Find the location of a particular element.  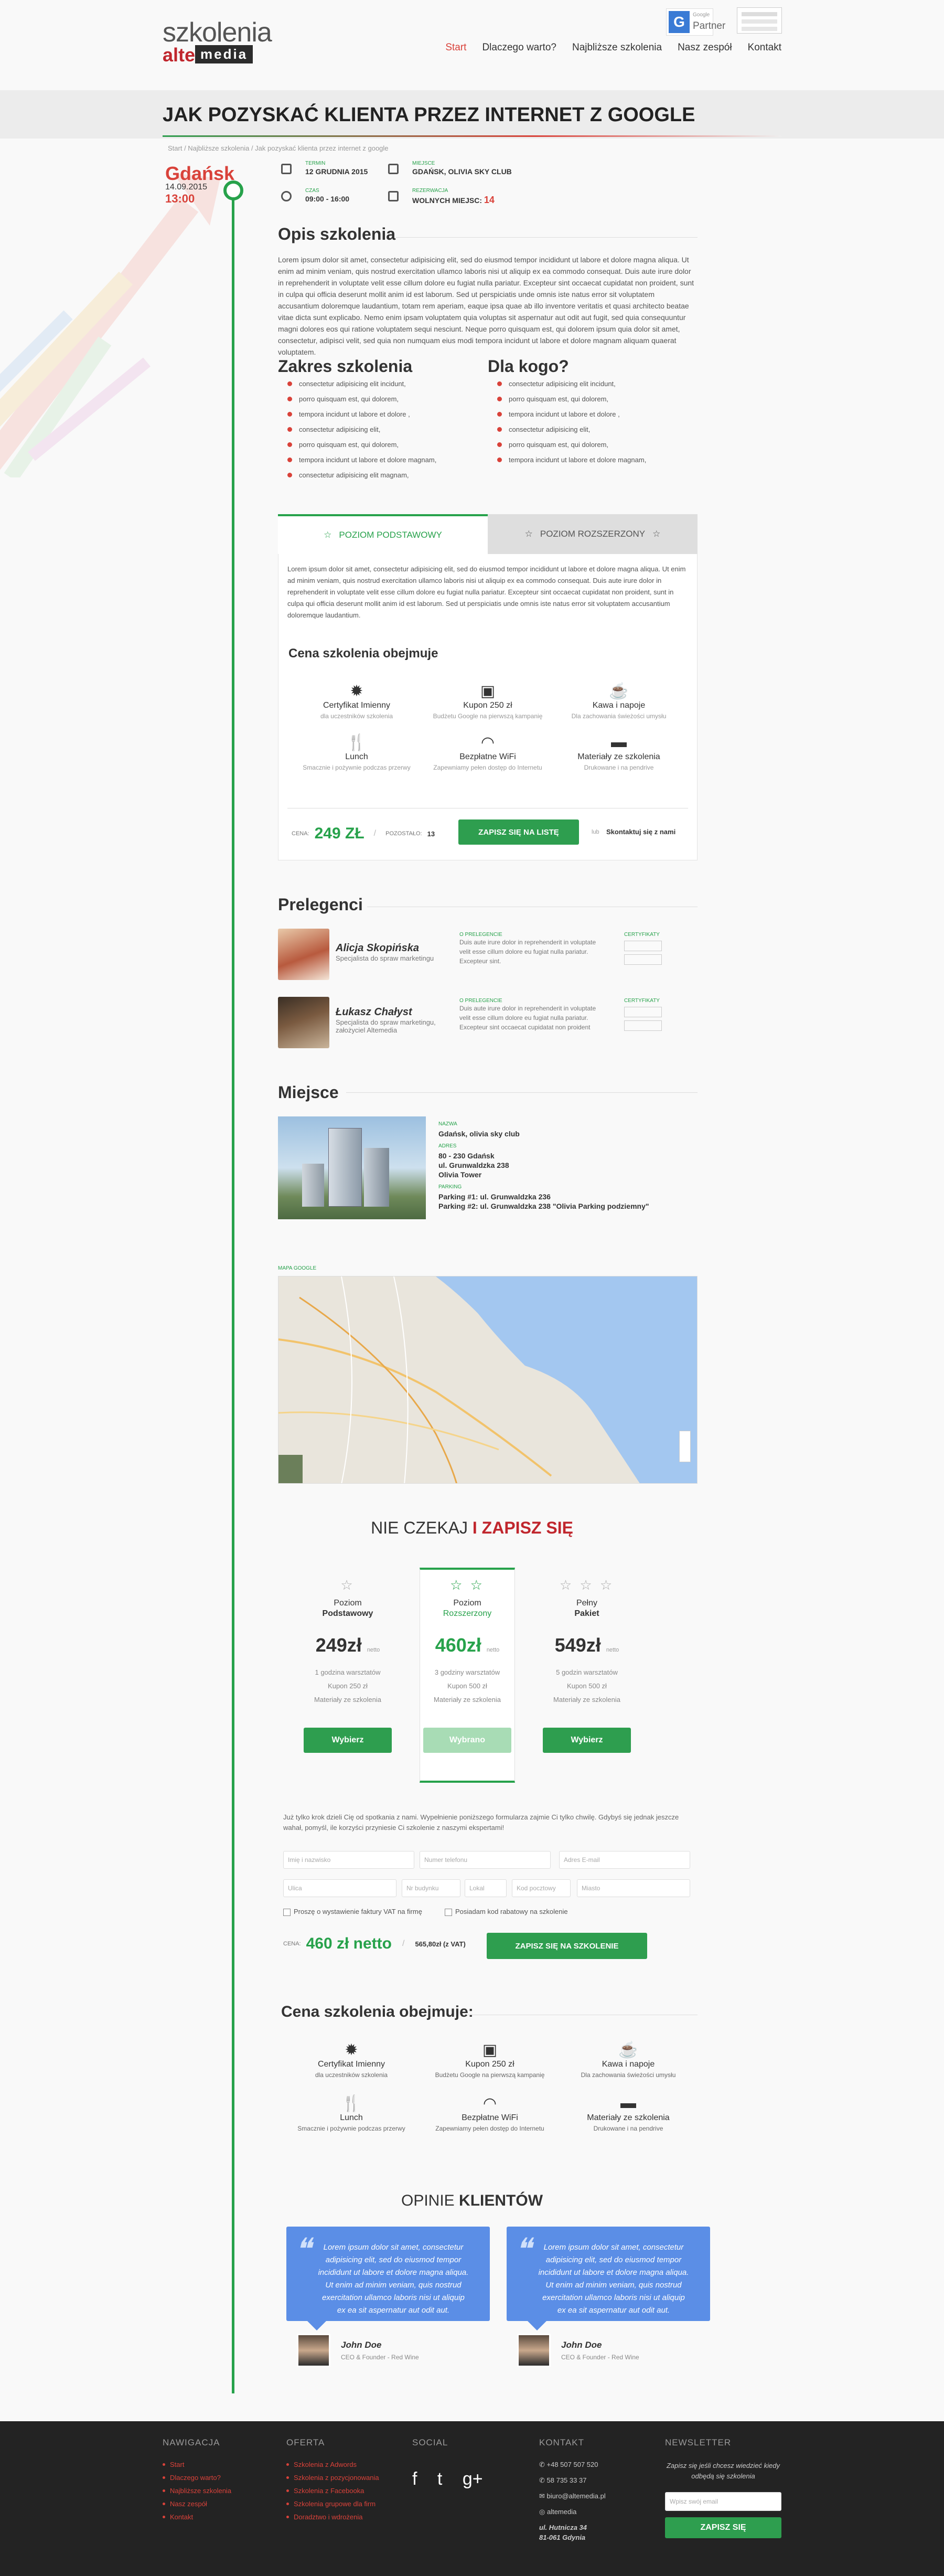

footer-nav-link: Najbliższe szkolenia is located at coordinates (197, 2491).